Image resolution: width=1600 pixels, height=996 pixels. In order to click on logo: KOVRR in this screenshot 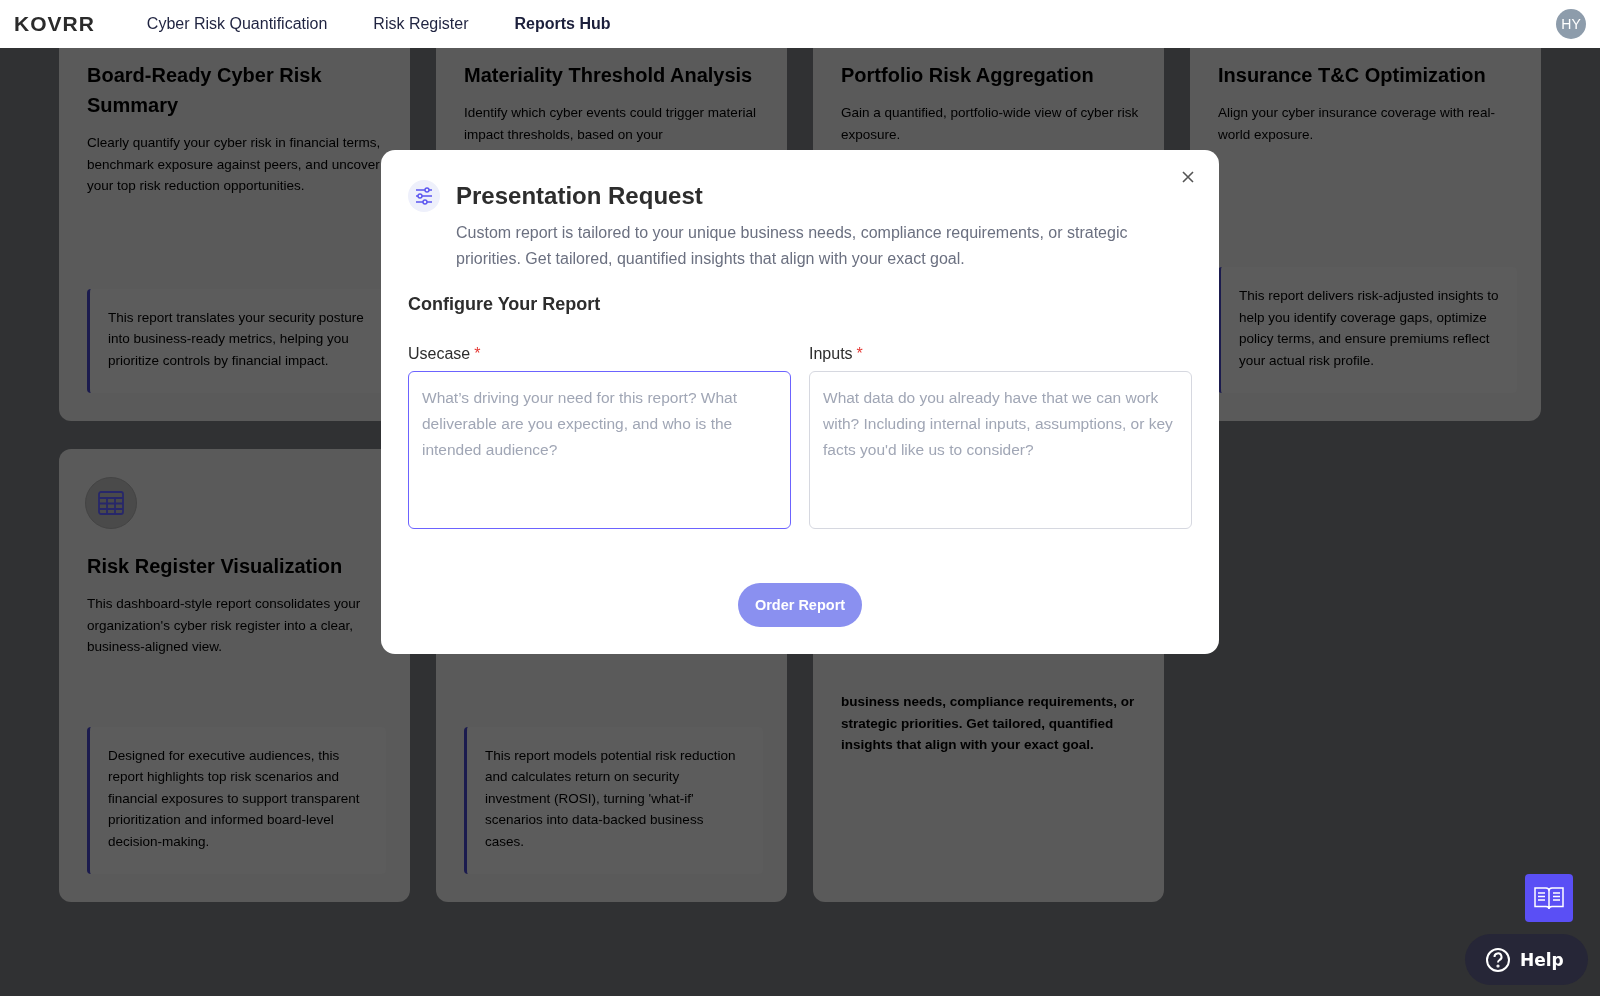, I will do `click(54, 24)`.